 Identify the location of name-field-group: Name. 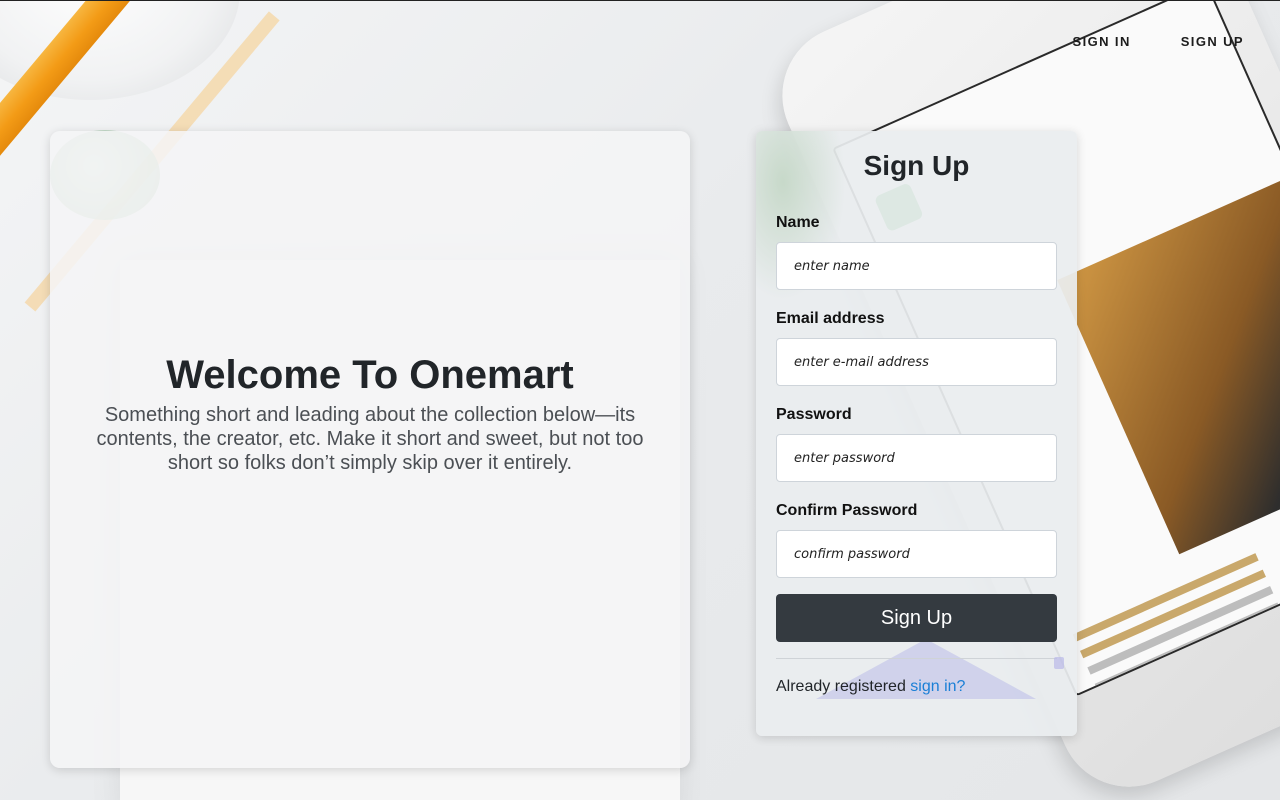
(916, 250).